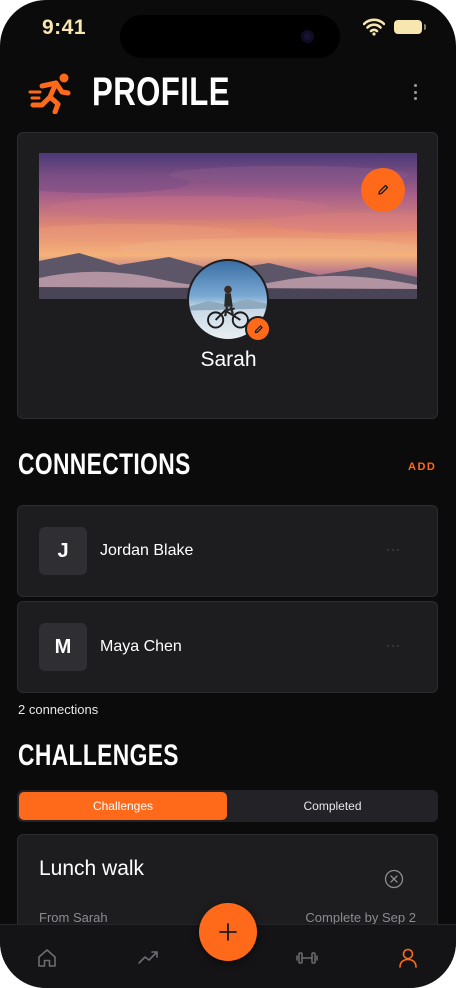 This screenshot has width=456, height=988. Describe the element at coordinates (47, 958) in the screenshot. I see `home-icon` at that location.